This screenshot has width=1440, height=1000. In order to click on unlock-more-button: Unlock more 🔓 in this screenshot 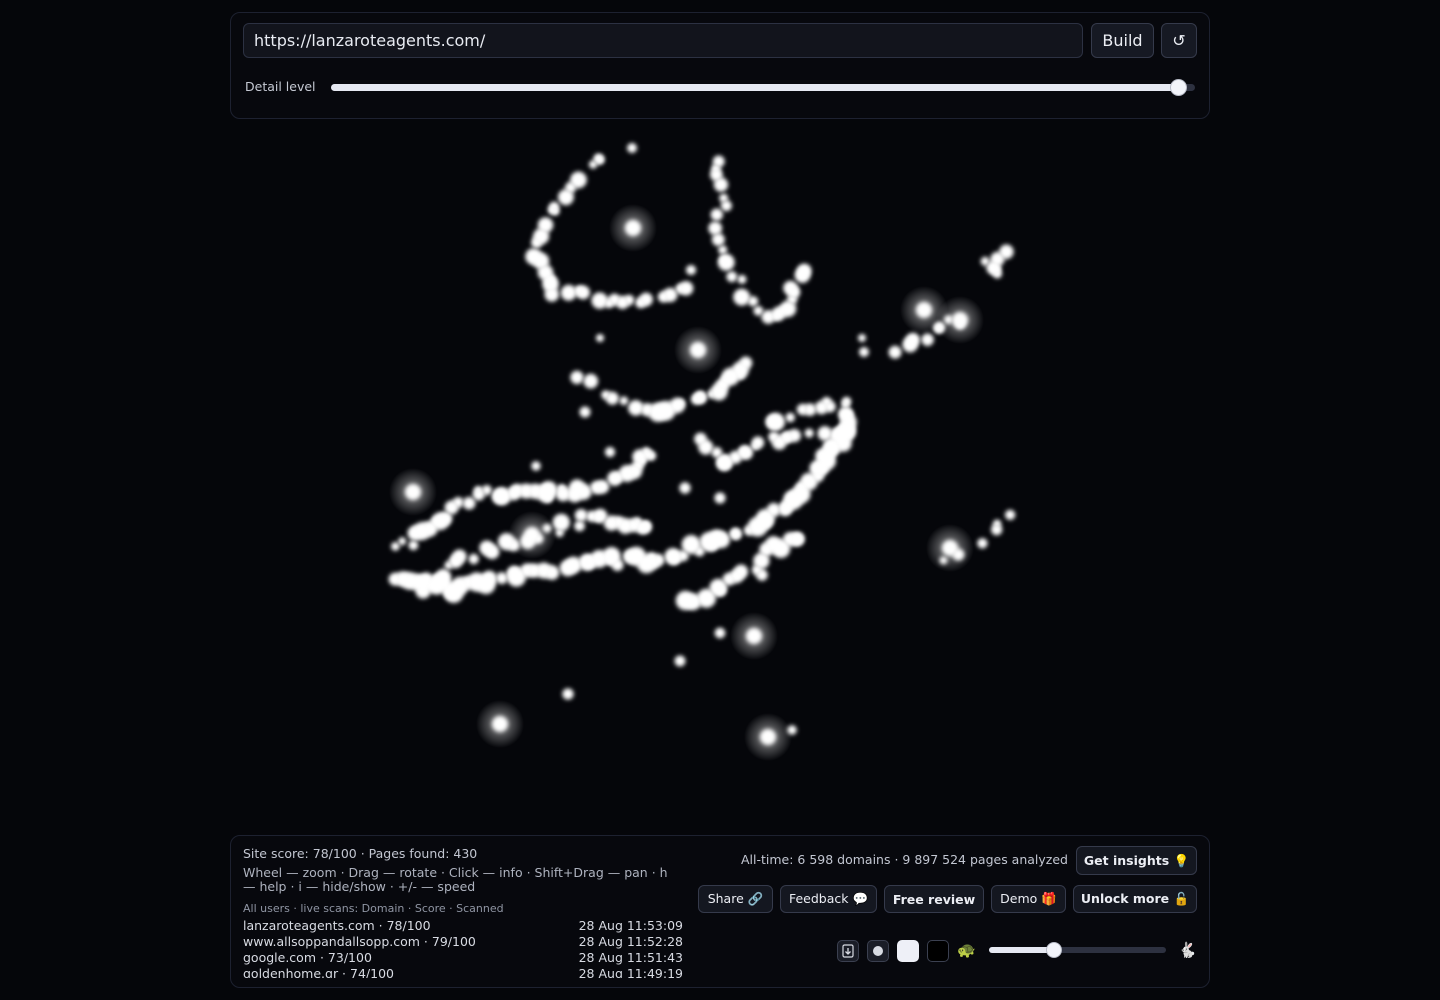, I will do `click(1135, 899)`.